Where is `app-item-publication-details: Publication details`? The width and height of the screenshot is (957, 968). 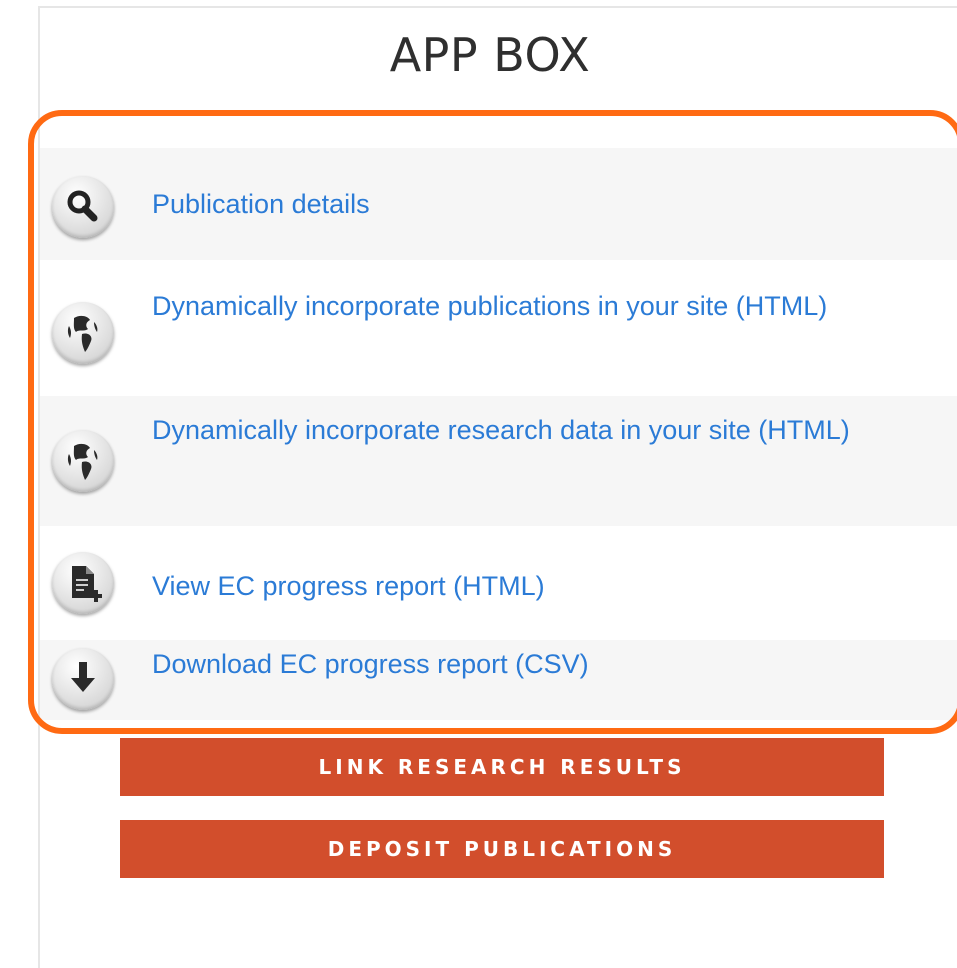
app-item-publication-details: Publication details is located at coordinates (498, 204).